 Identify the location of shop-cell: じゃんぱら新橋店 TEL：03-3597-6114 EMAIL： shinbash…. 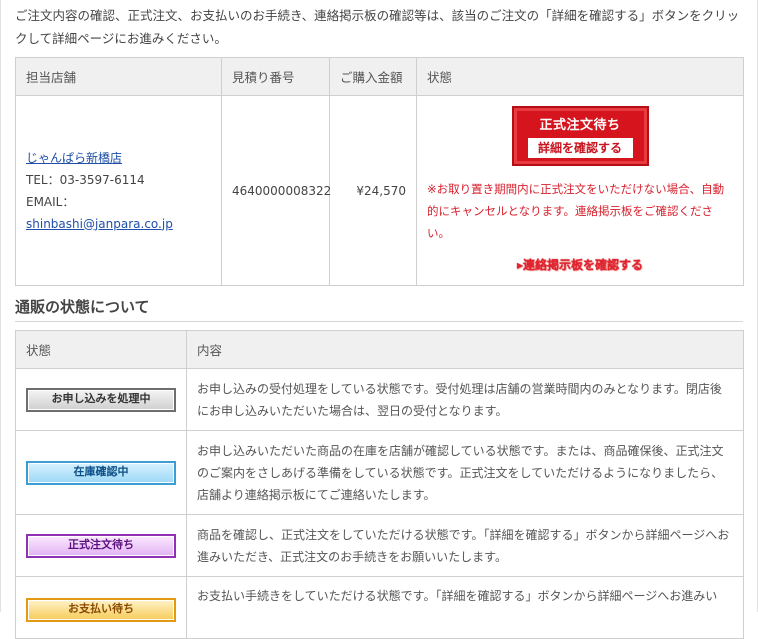
(118, 190).